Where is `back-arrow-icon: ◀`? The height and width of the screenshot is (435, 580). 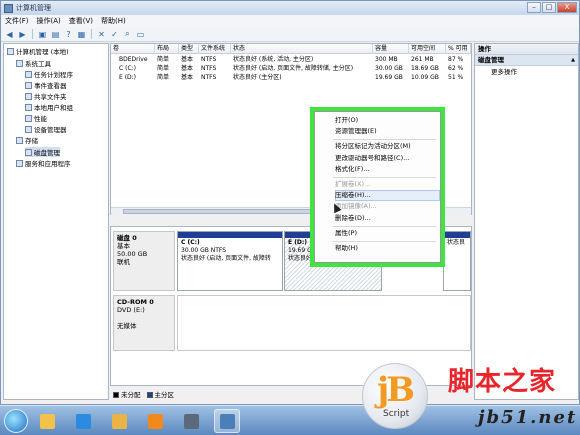 back-arrow-icon: ◀ is located at coordinates (9, 34).